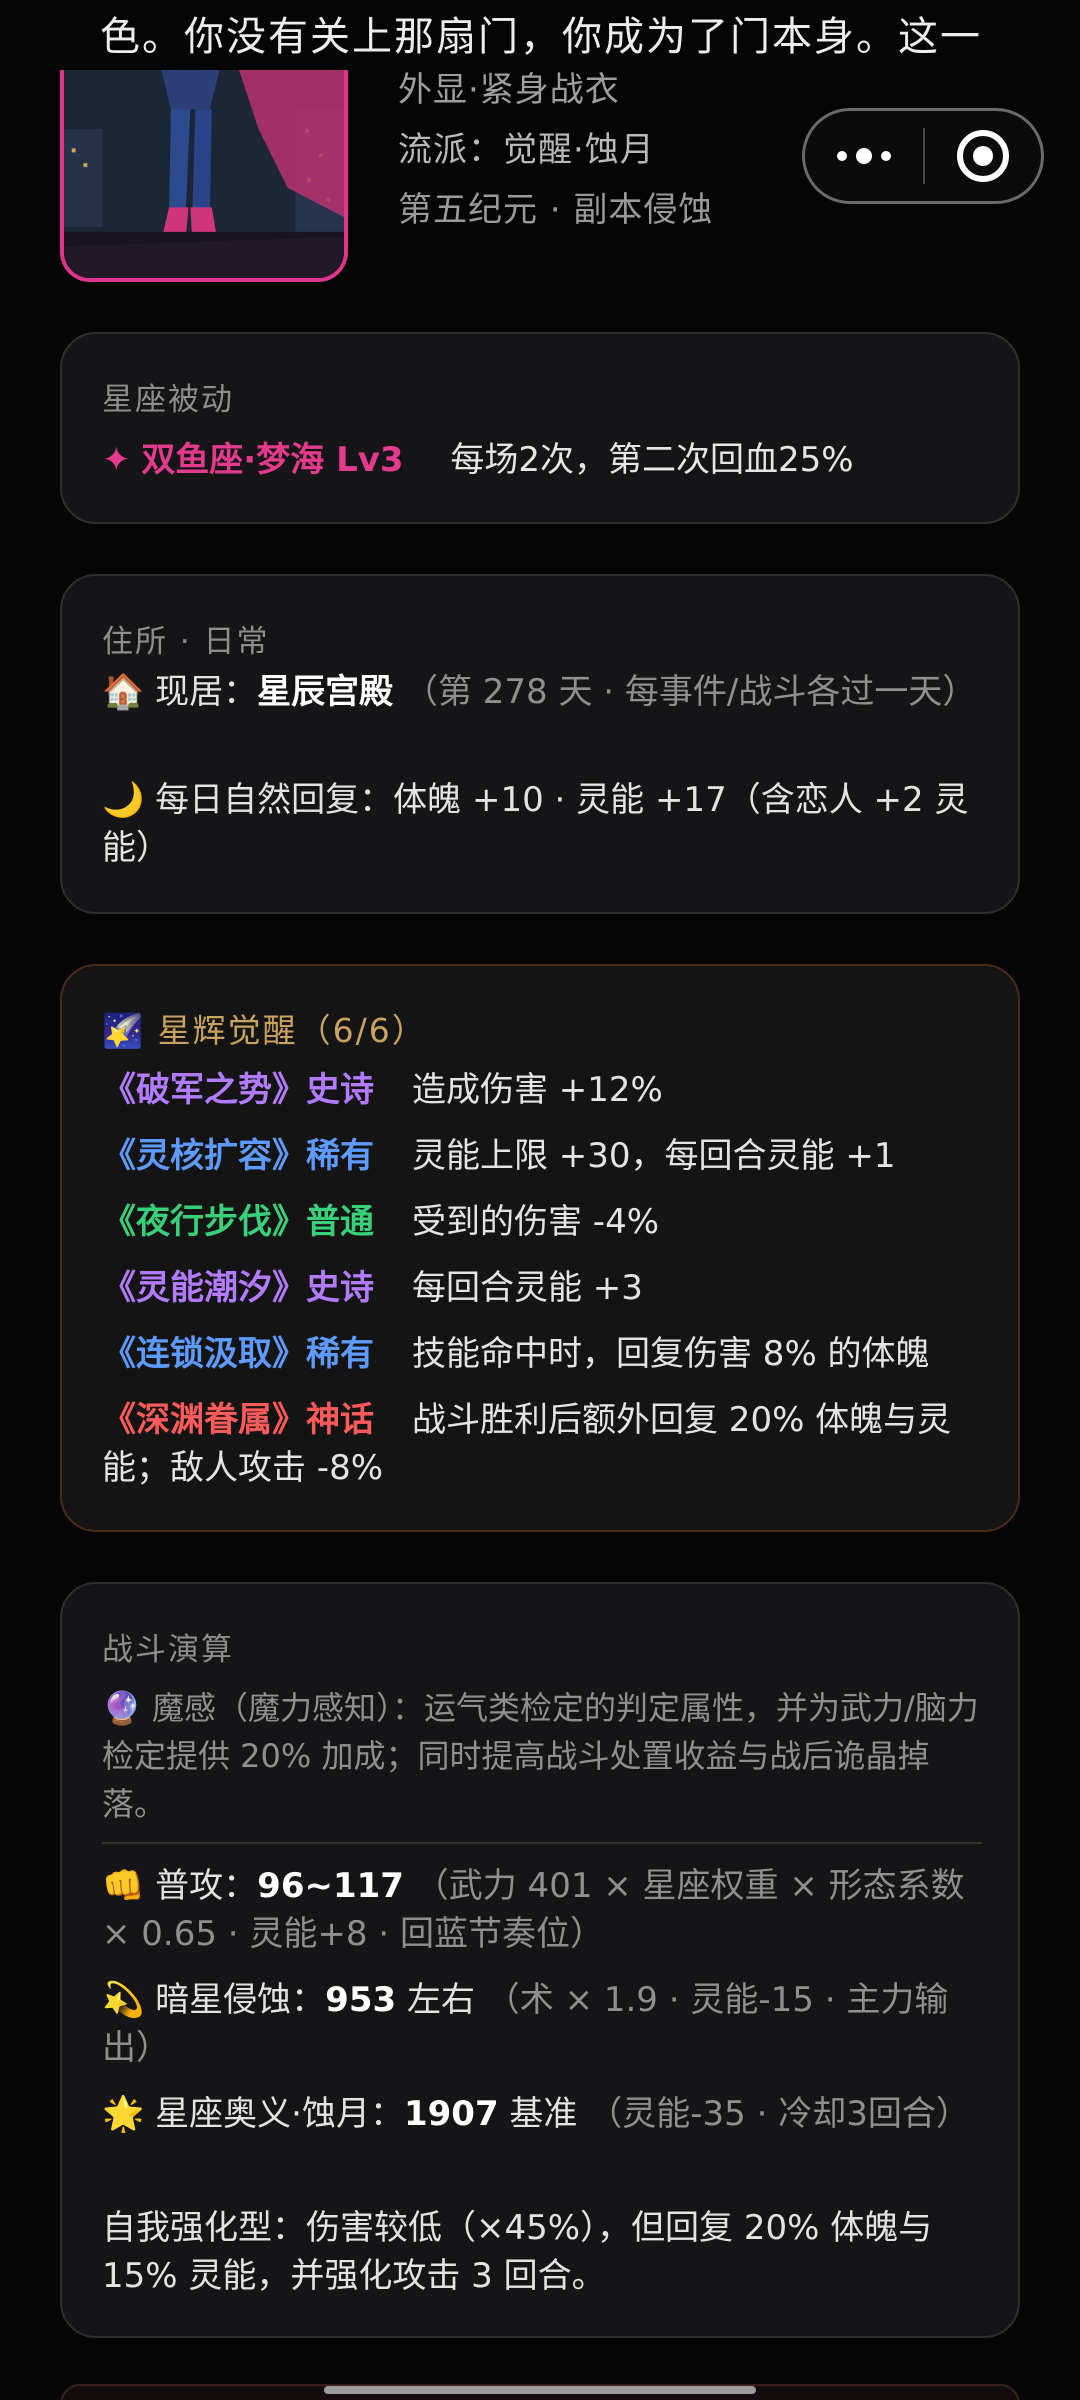 The width and height of the screenshot is (1080, 2400). I want to click on awakening-item: 《破军之势》史诗 造成伤害 +12%, so click(547, 1090).